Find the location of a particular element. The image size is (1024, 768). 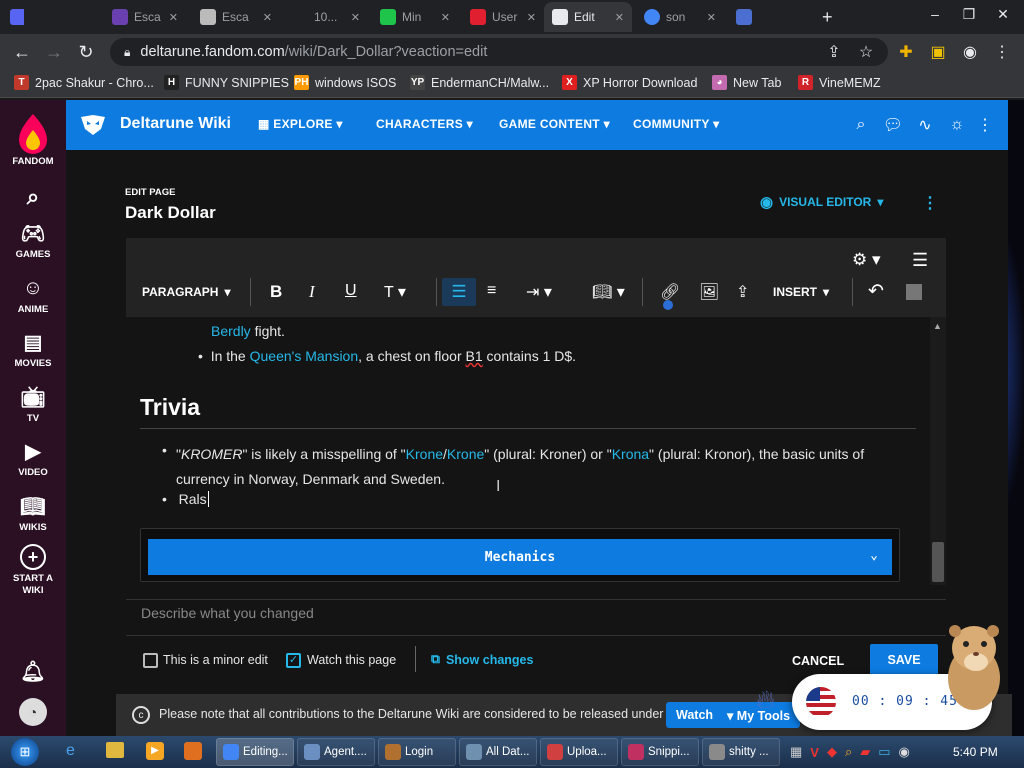

browser-tab: 10... ✕ is located at coordinates (326, 17).